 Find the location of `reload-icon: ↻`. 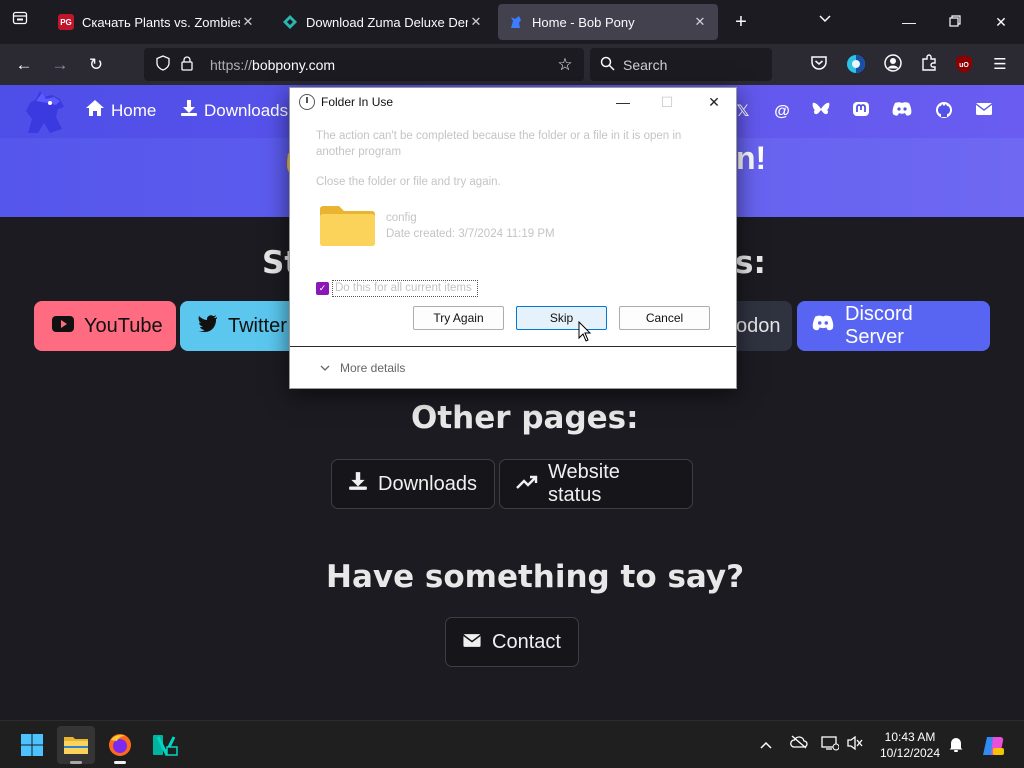

reload-icon: ↻ is located at coordinates (96, 65).